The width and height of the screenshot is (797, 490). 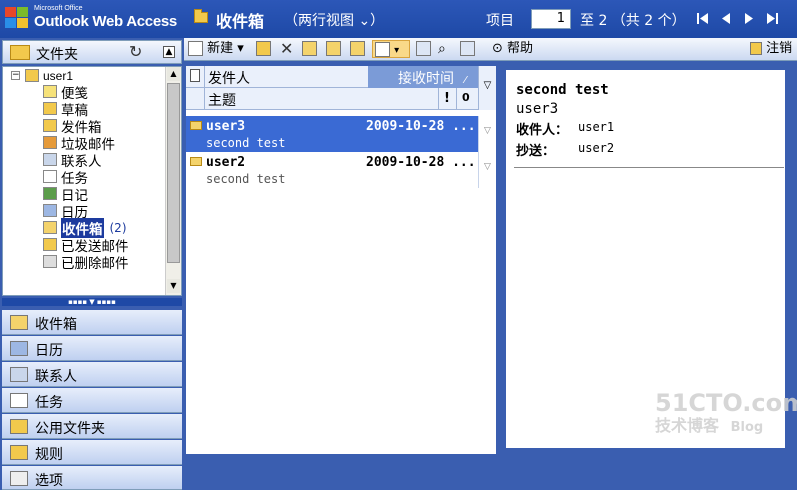 I want to click on reply-all-button, so click(x=333, y=49).